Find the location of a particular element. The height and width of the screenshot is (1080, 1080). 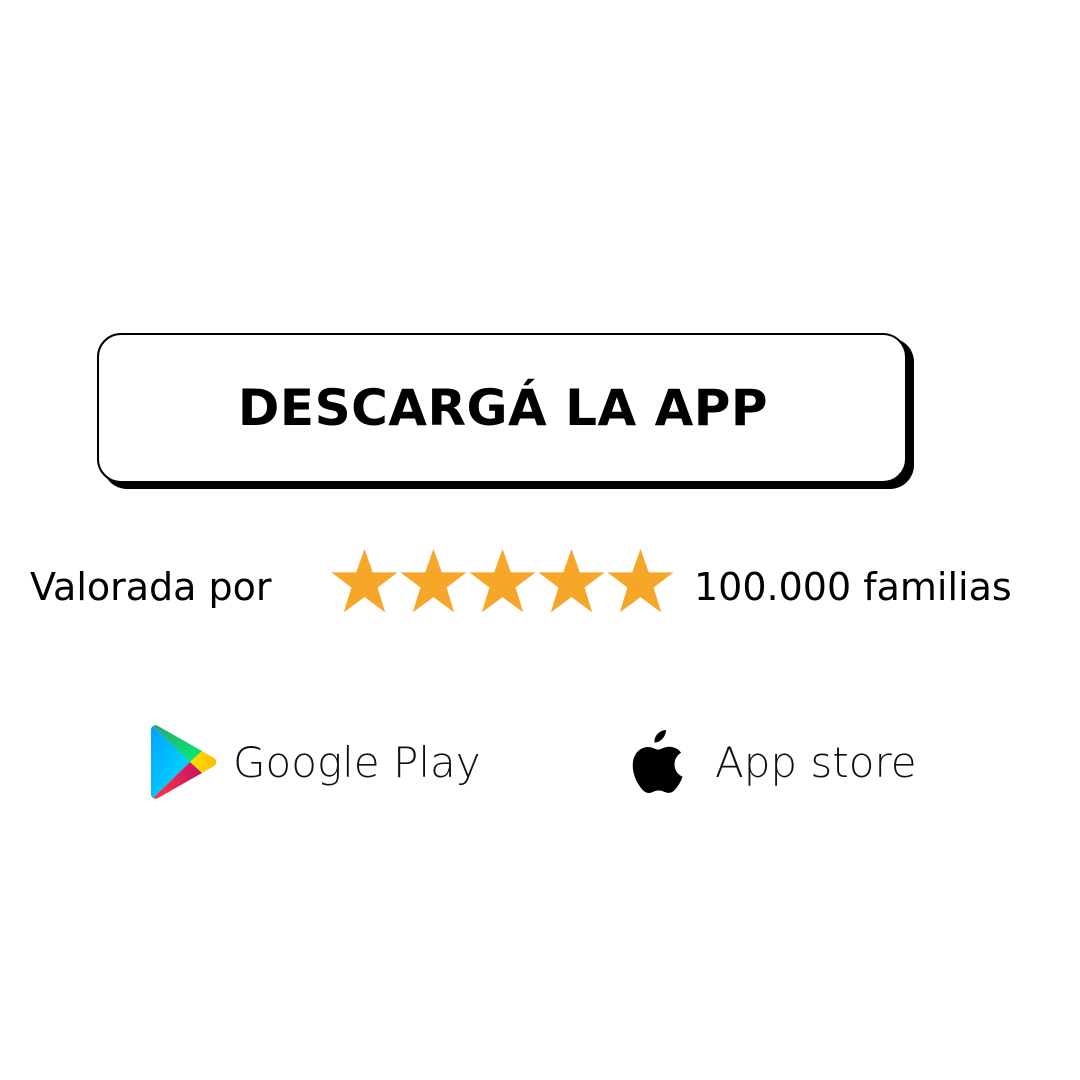

download-app-button: DESCARGÁ LA APP is located at coordinates (502, 408).